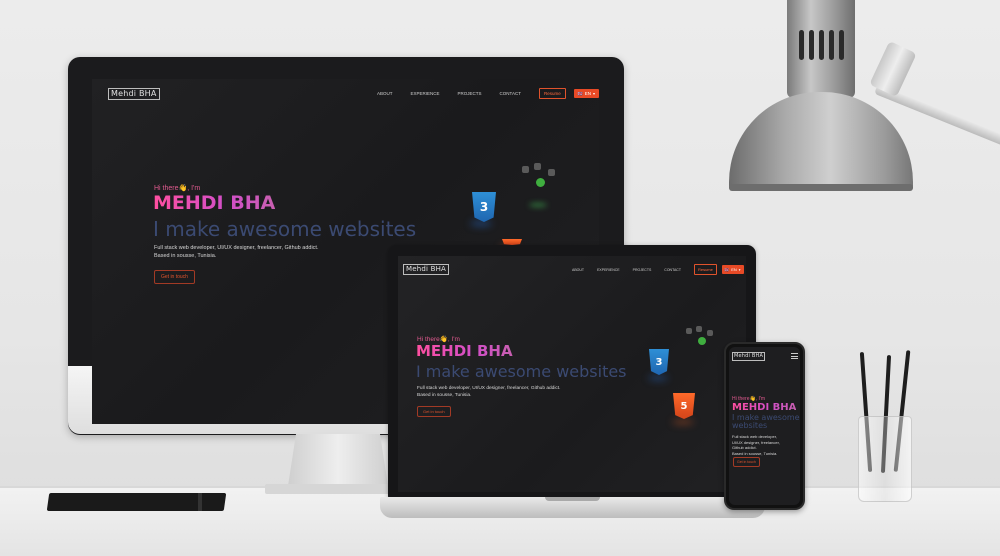  What do you see at coordinates (750, 426) in the screenshot?
I see `tagline-line: websites` at bounding box center [750, 426].